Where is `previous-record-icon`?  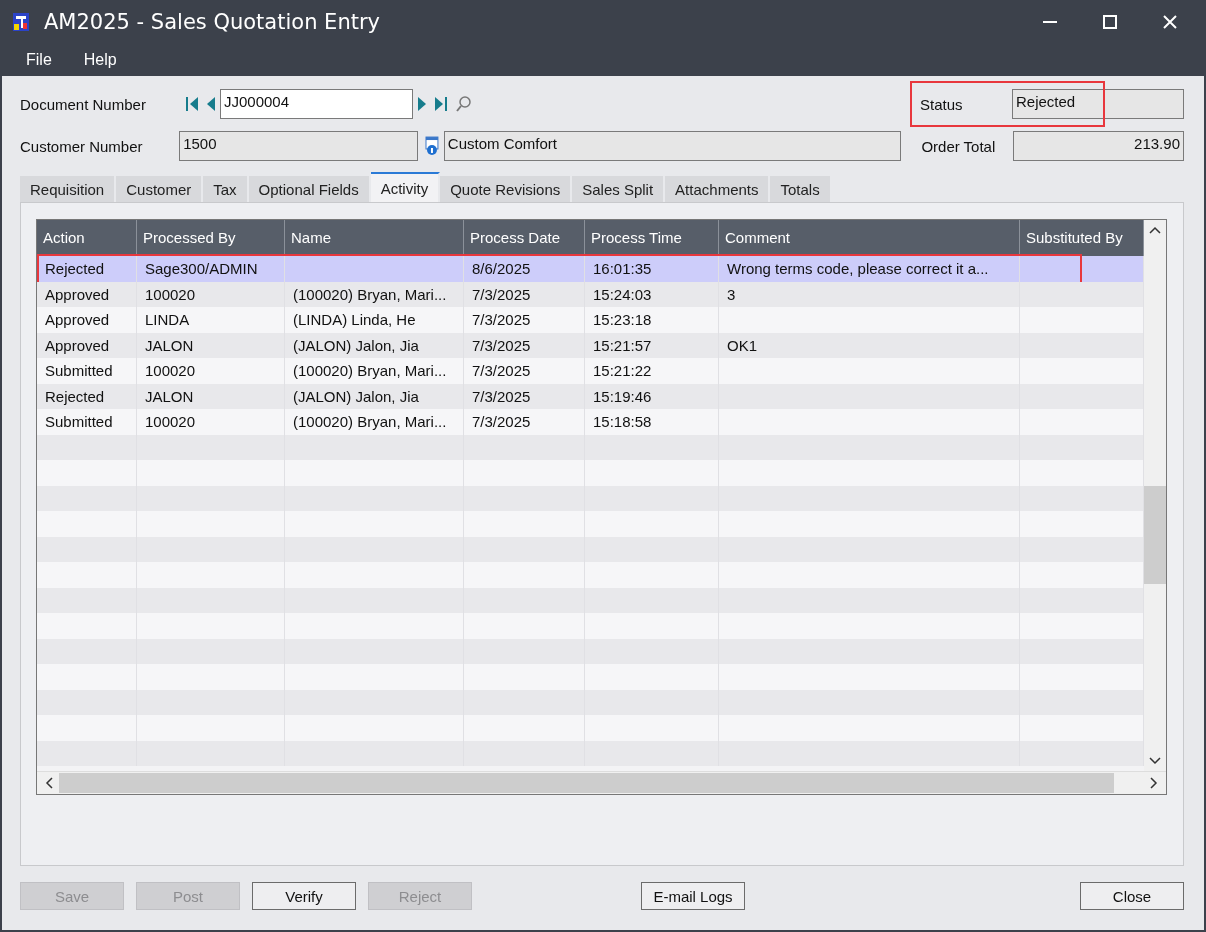
previous-record-icon is located at coordinates (211, 104).